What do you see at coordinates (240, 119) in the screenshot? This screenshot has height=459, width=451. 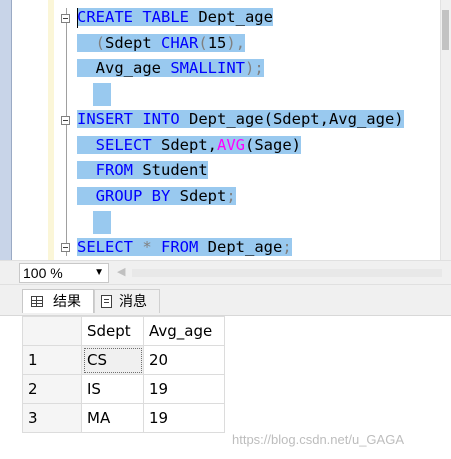 I see `code-line-5: INSERT INTO Dept_age(Sdept,Avg_age)` at bounding box center [240, 119].